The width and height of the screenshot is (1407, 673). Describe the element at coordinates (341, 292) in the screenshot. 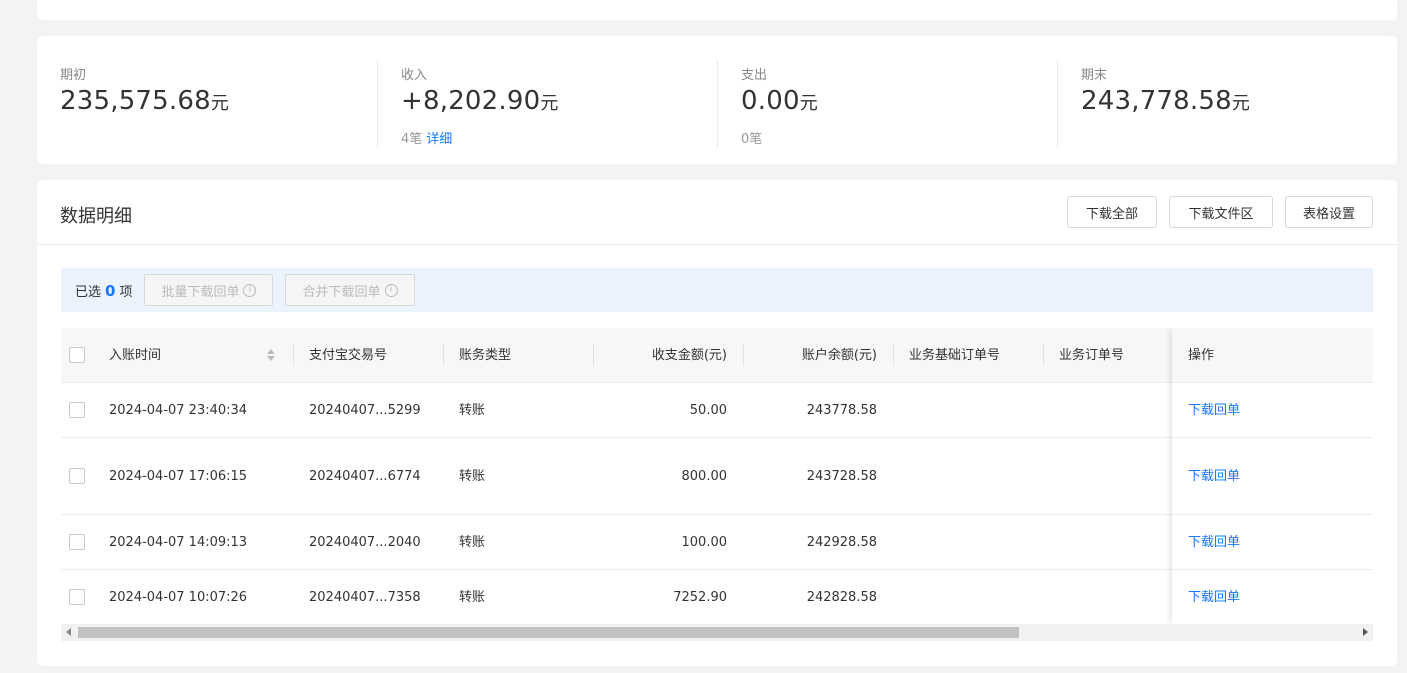

I see `merge-download-label: 合并下载回单` at that location.